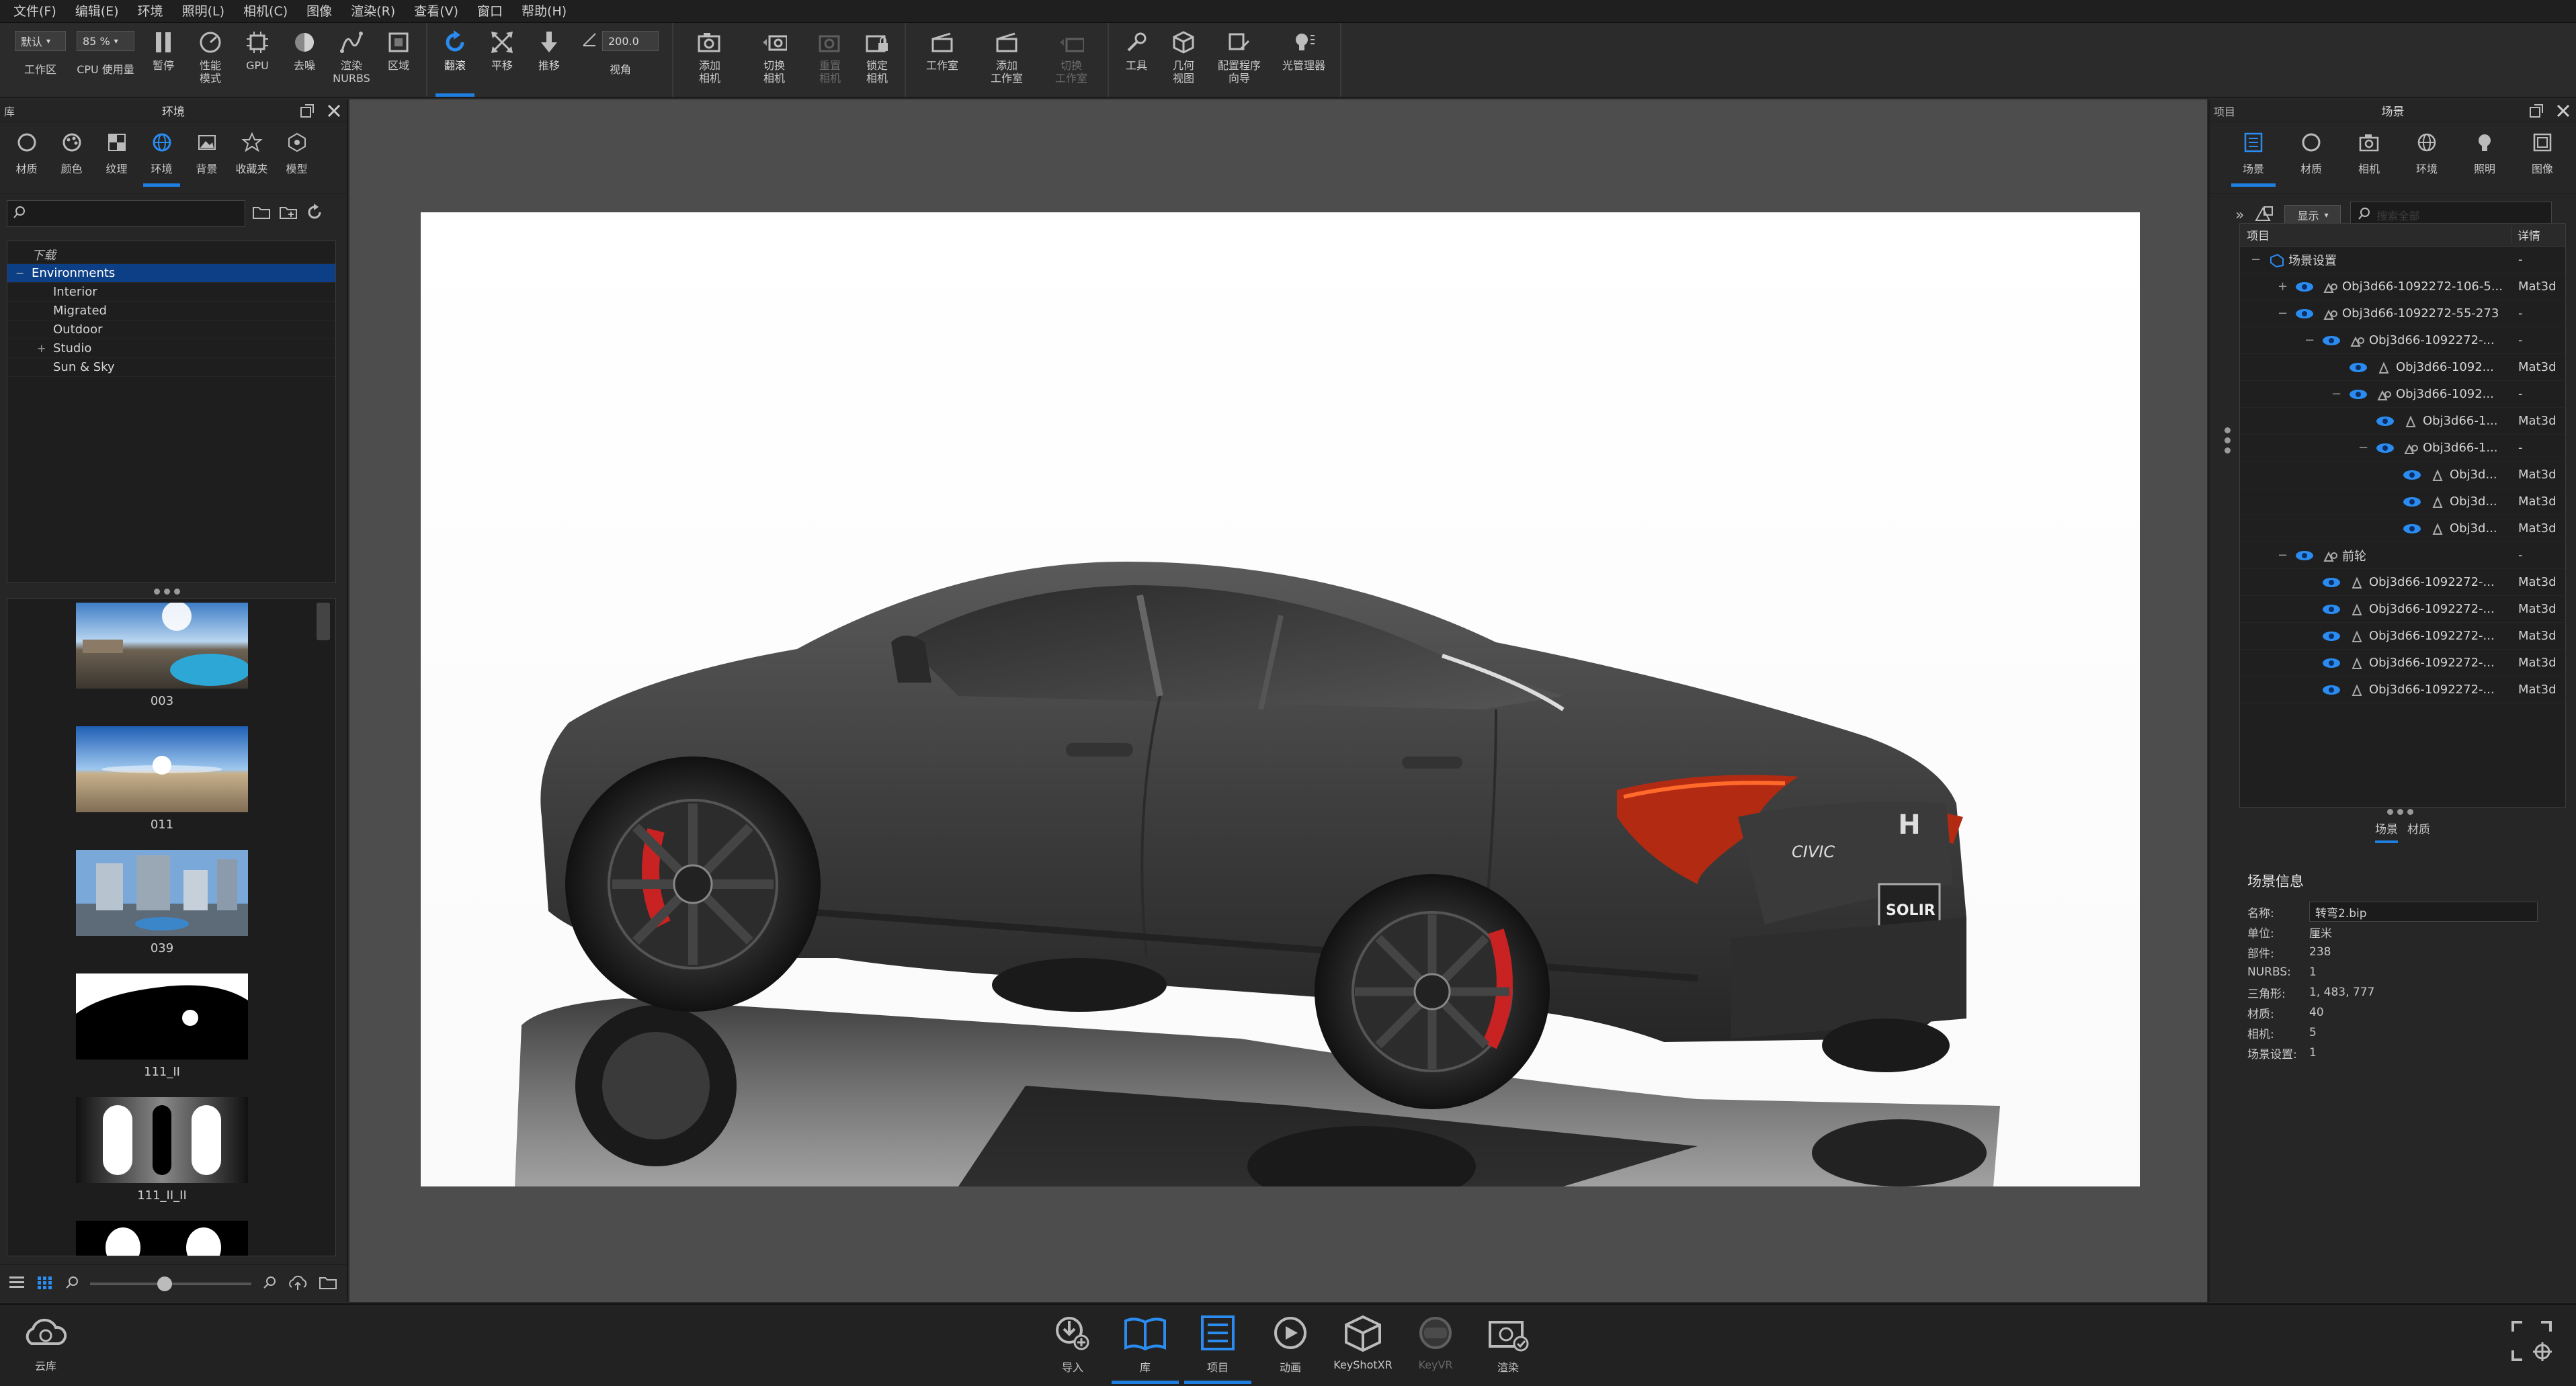  Describe the element at coordinates (2386, 831) in the screenshot. I see `subtab-scene: 场景` at that location.